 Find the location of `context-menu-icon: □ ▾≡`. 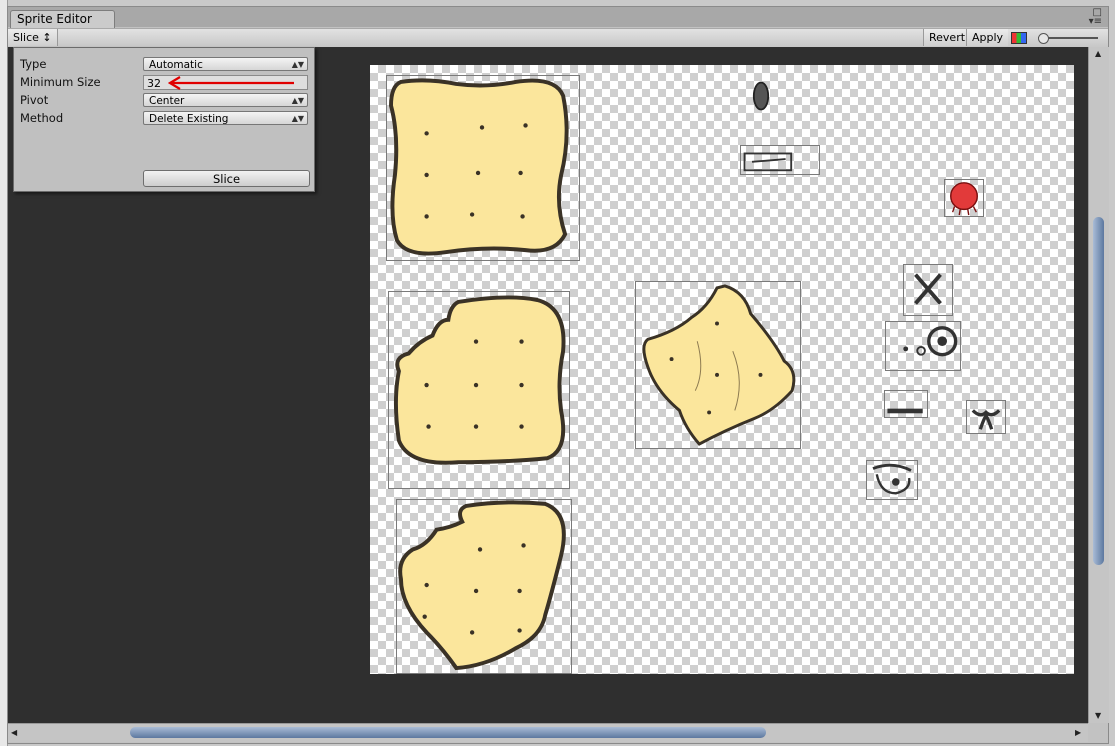

context-menu-icon: □ ▾≡ is located at coordinates (1095, 17).